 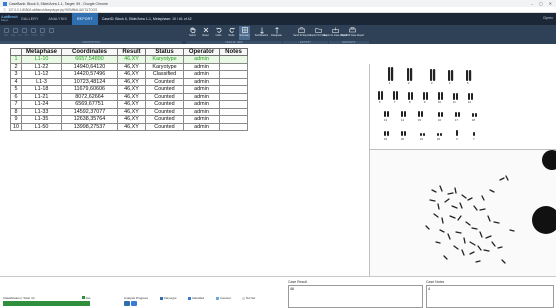 I want to click on print-pdf-button: Print/Pdf Case Report, so click(x=352, y=33).